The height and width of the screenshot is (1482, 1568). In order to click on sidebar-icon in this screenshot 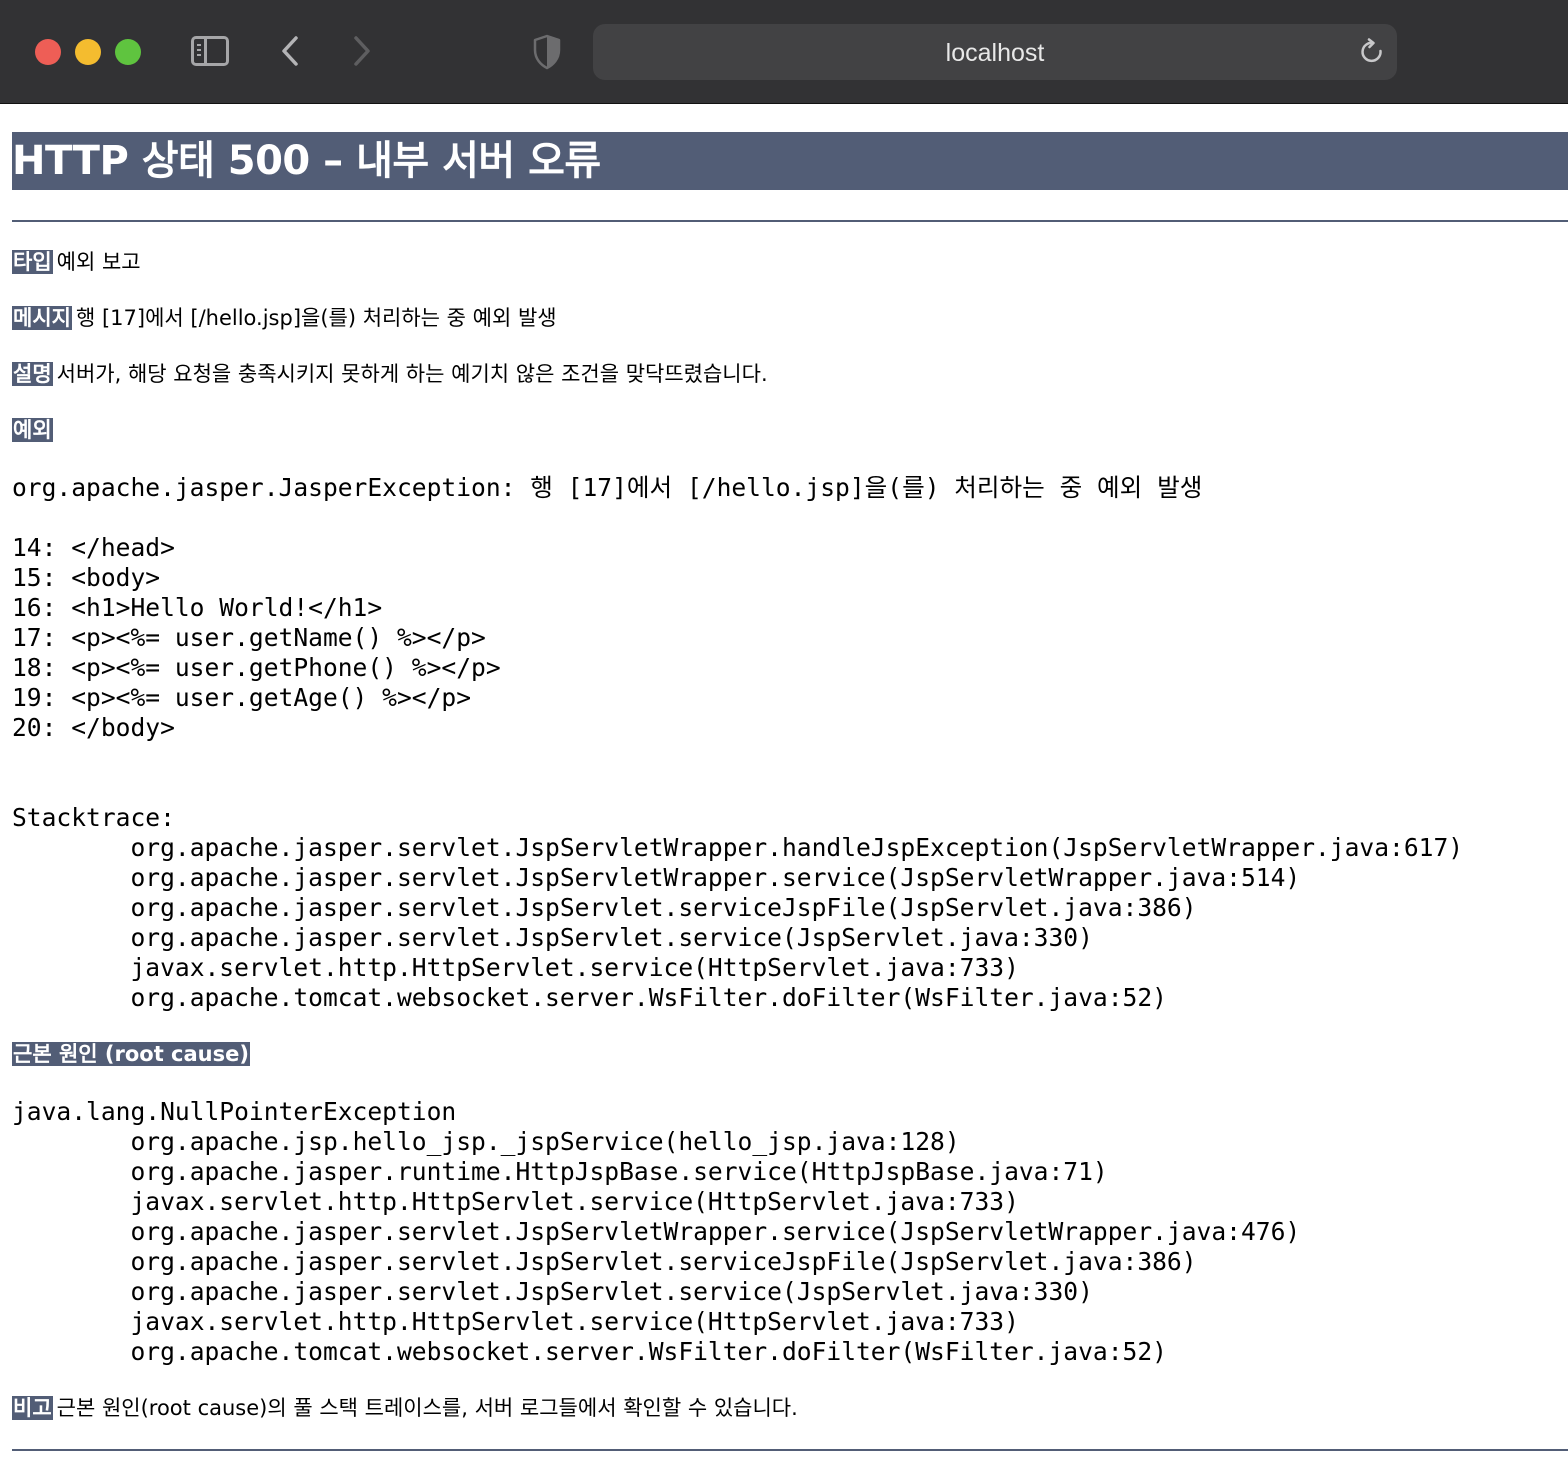, I will do `click(210, 51)`.